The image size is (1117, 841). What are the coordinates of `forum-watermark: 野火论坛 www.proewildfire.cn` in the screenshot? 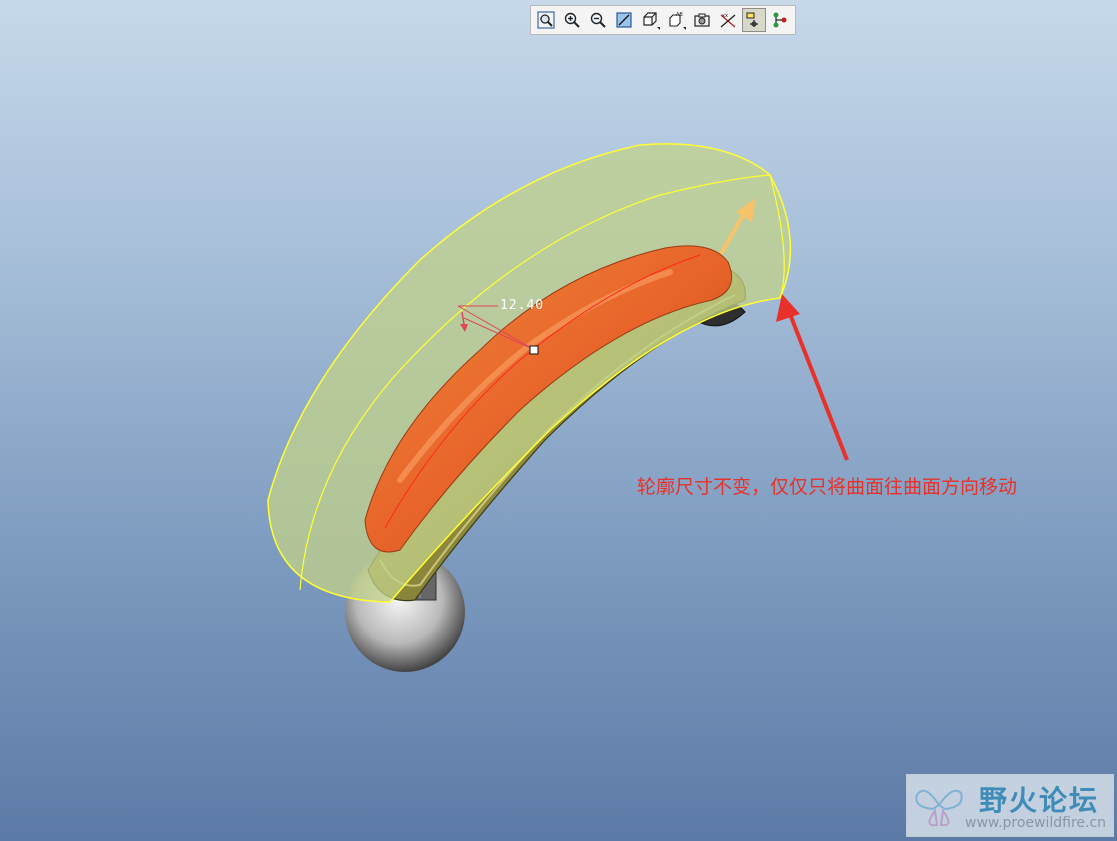 It's located at (1010, 805).